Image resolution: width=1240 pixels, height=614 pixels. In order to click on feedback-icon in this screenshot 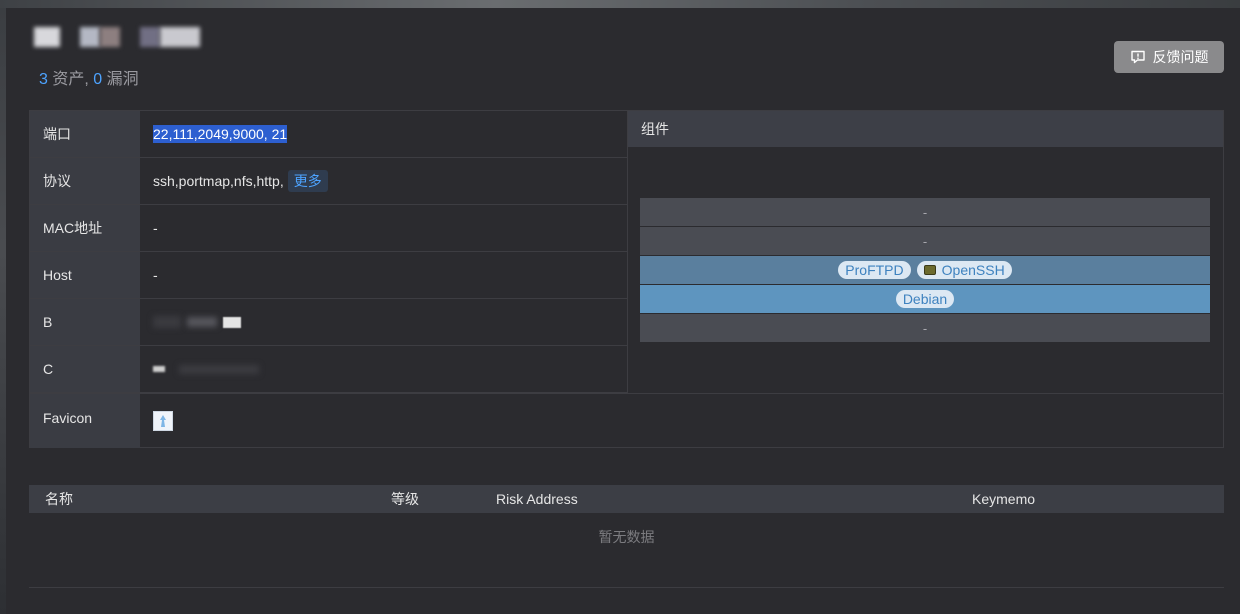, I will do `click(1137, 57)`.